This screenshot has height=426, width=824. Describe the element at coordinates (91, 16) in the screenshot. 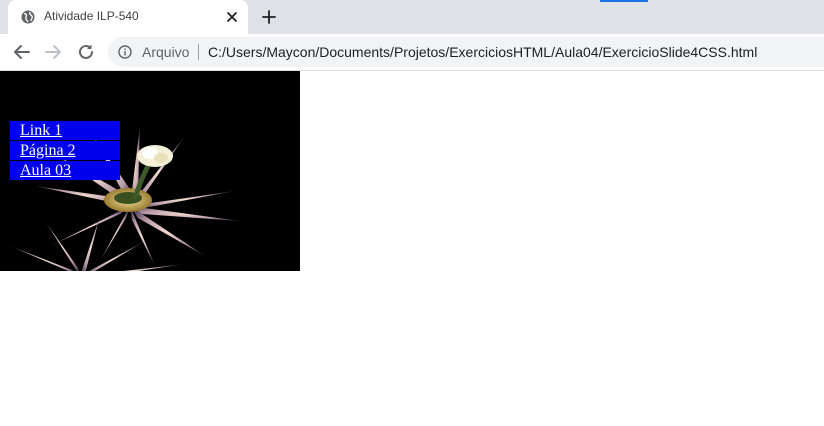

I see `tab-title: Atividade ILP-540` at that location.